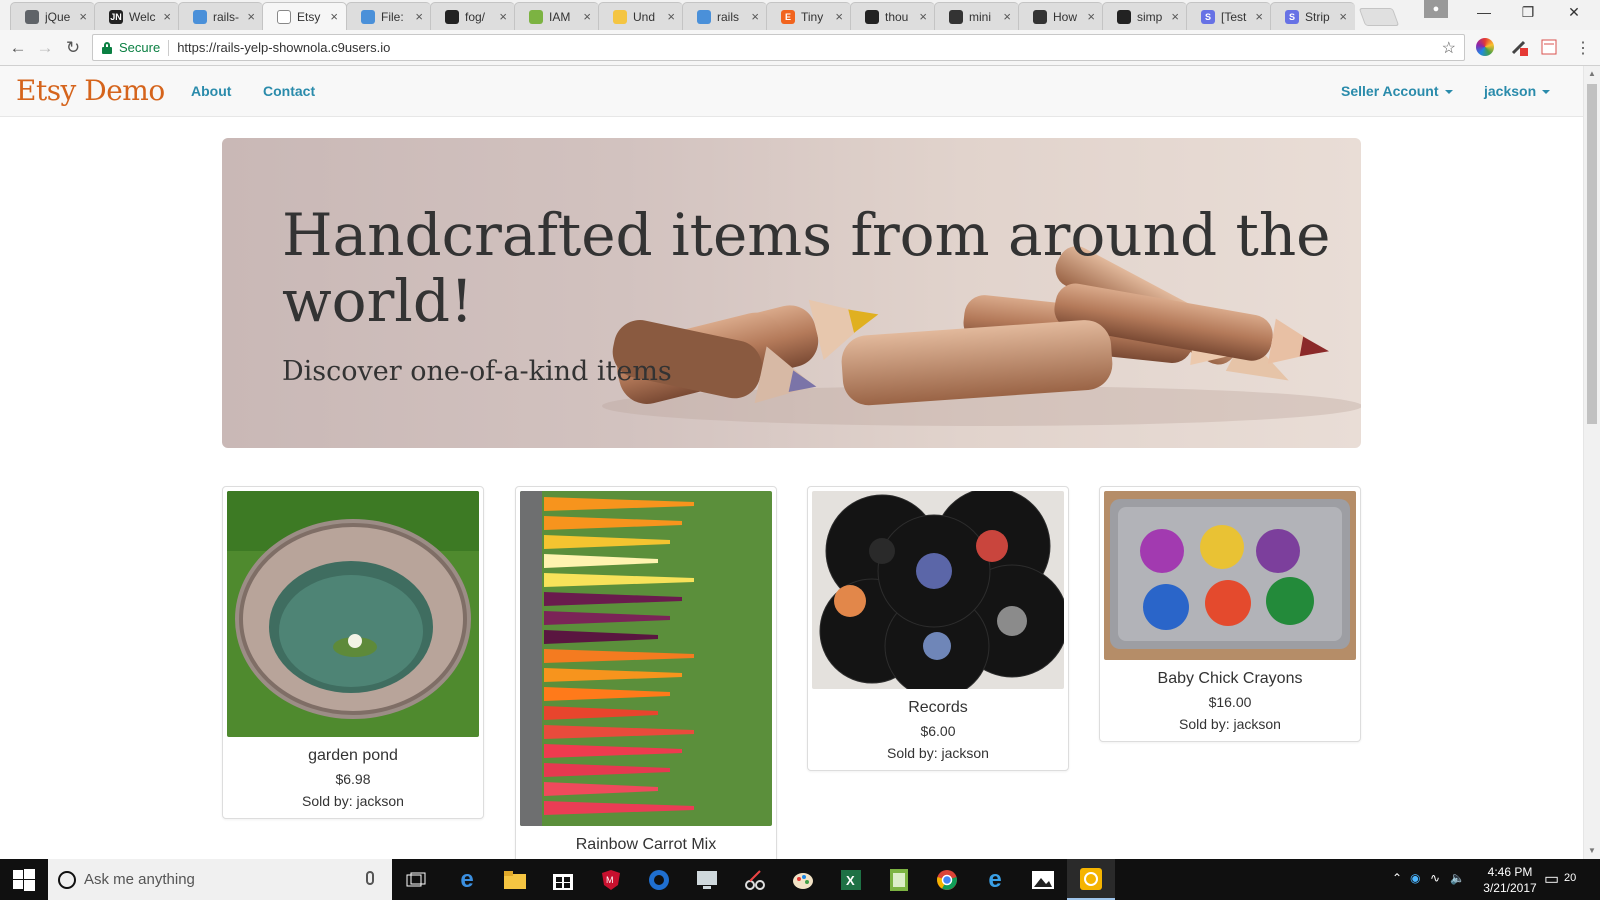  What do you see at coordinates (370, 878) in the screenshot?
I see `microphone-icon` at bounding box center [370, 878].